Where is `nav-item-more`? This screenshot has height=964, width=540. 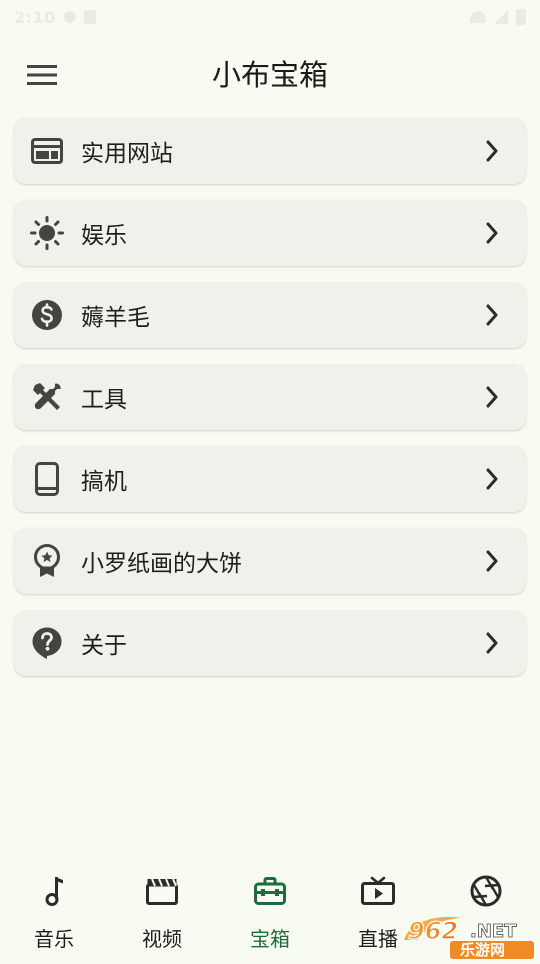
nav-item-more is located at coordinates (486, 910).